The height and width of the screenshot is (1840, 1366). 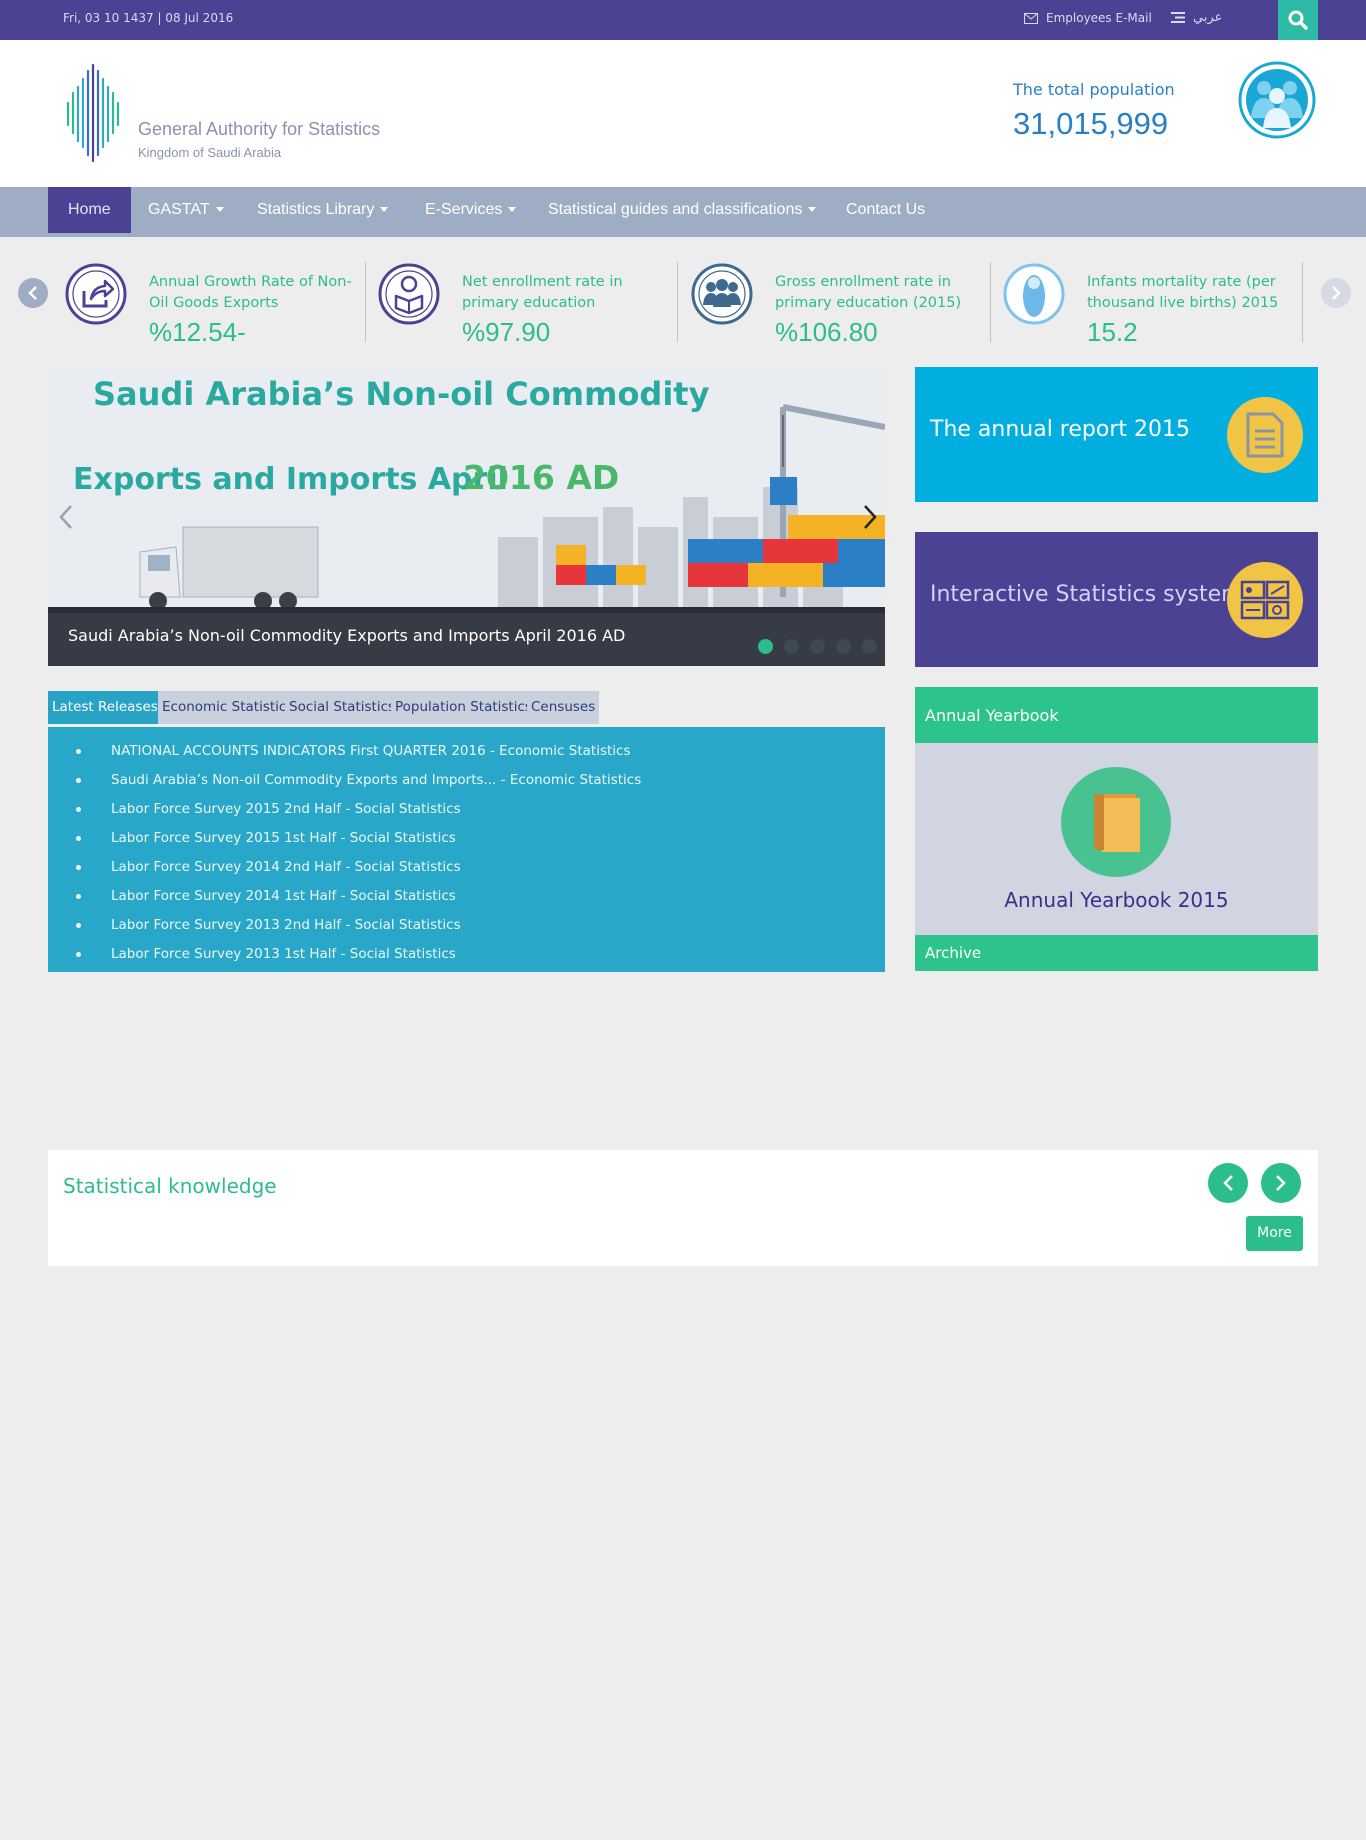 What do you see at coordinates (1178, 17) in the screenshot?
I see `list-icon` at bounding box center [1178, 17].